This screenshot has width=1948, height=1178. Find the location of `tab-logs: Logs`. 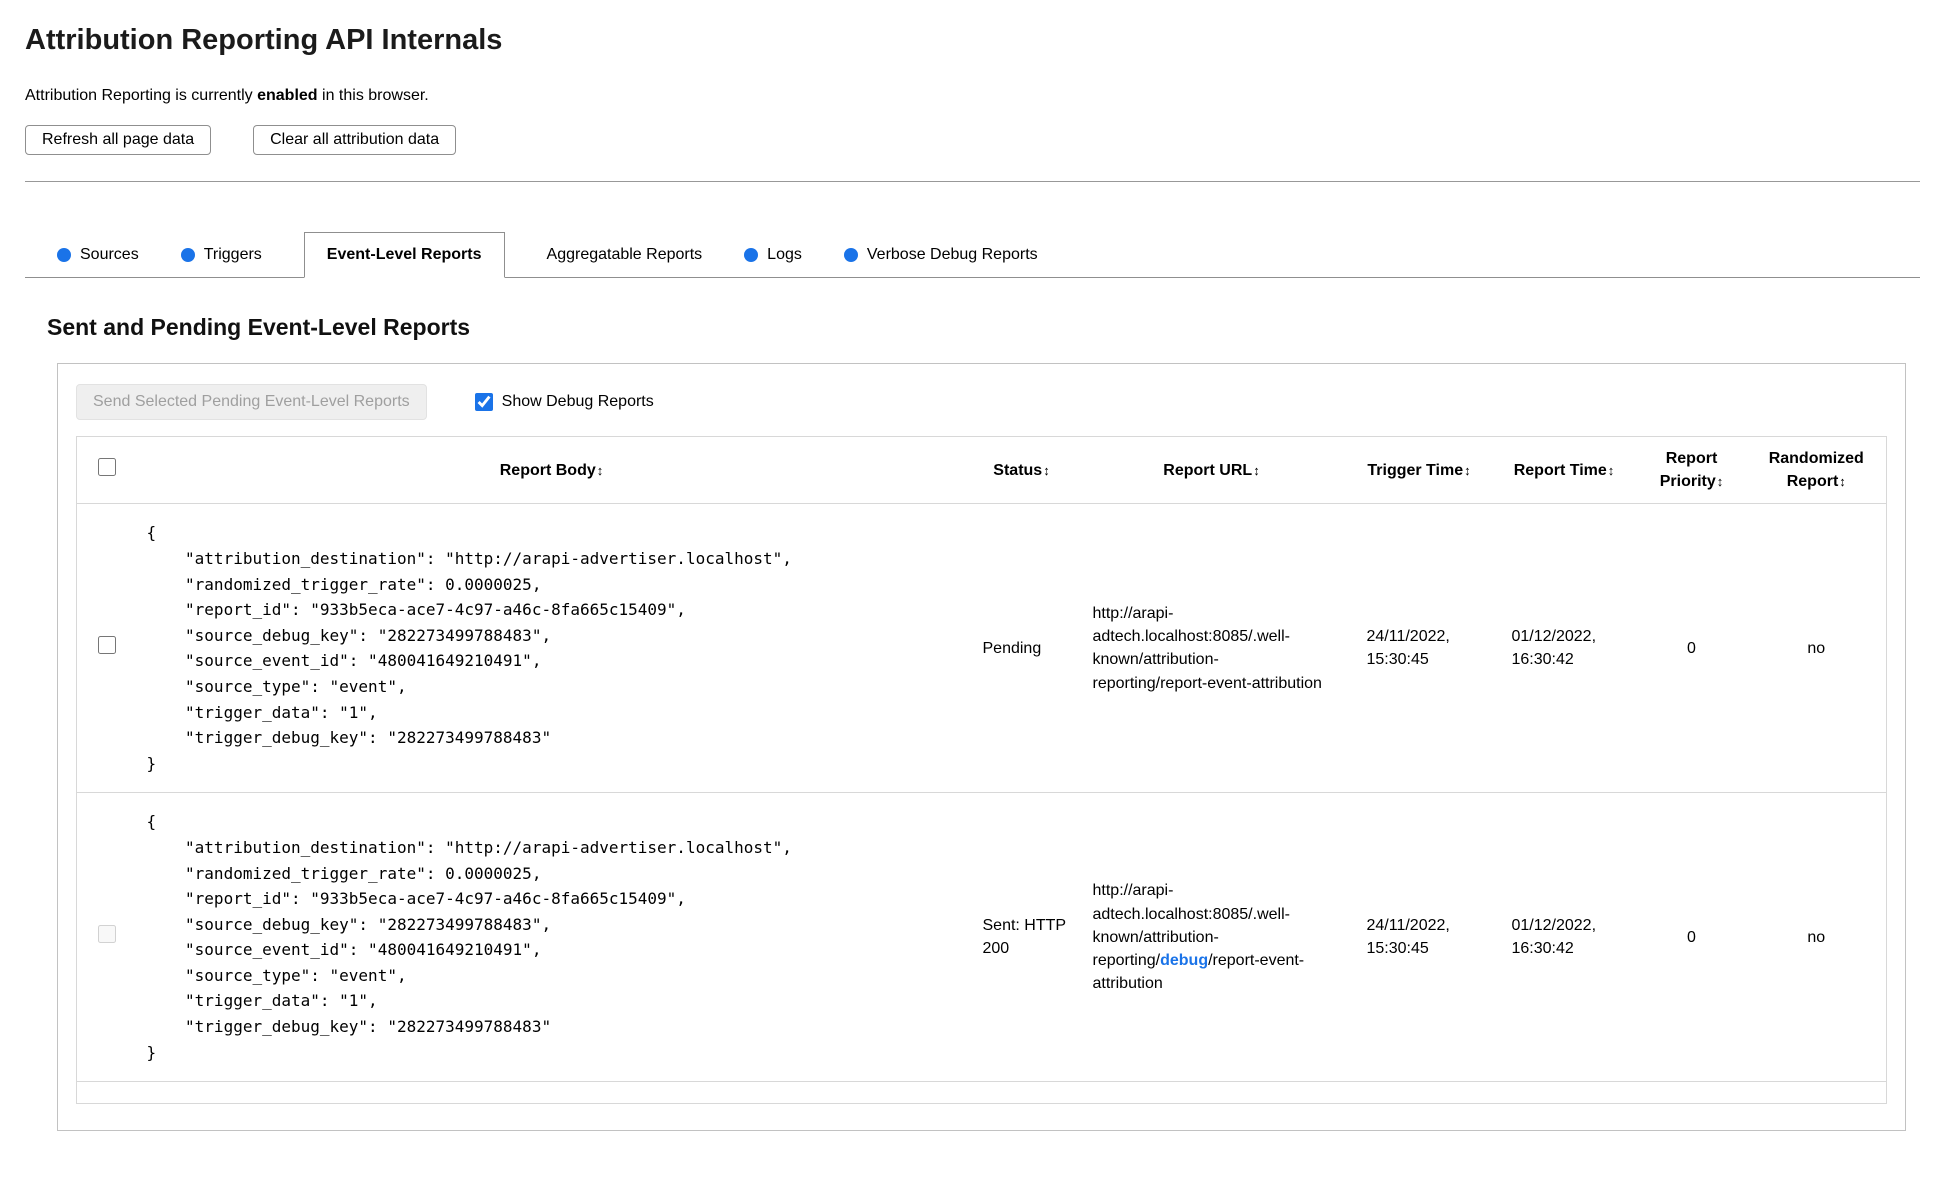

tab-logs: Logs is located at coordinates (773, 254).